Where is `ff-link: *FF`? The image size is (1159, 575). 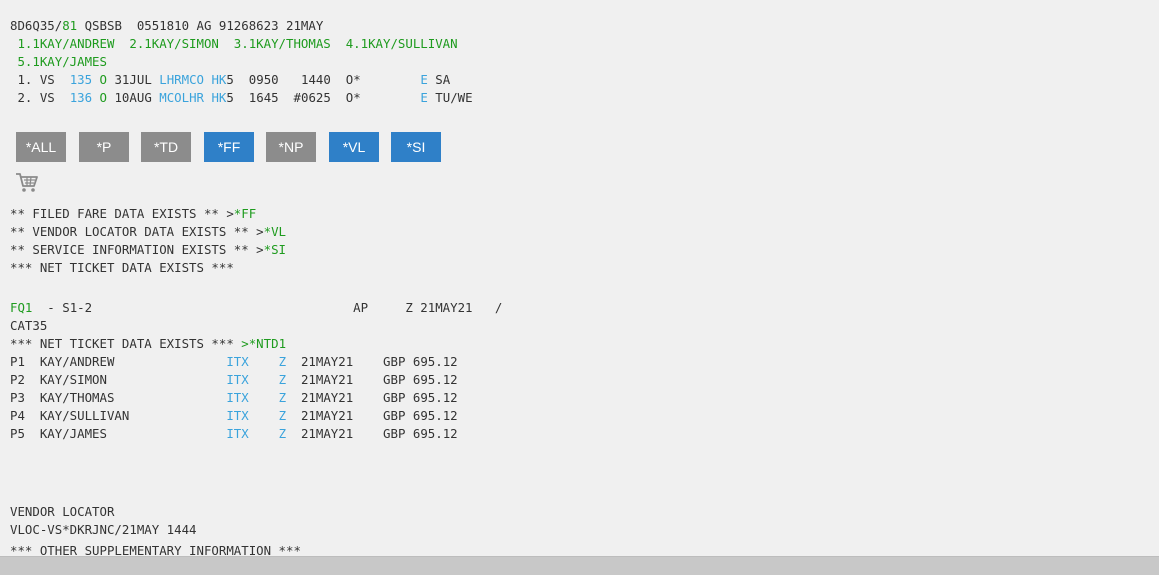 ff-link: *FF is located at coordinates (245, 213).